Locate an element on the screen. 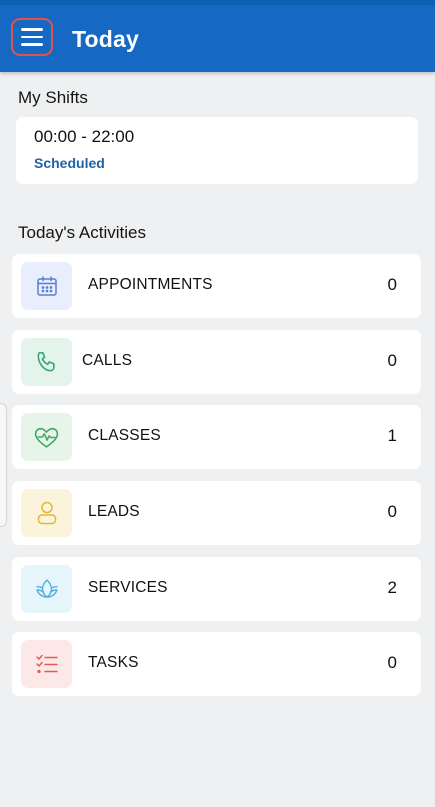 Image resolution: width=435 pixels, height=807 pixels. activity-label: SERVICES is located at coordinates (128, 587).